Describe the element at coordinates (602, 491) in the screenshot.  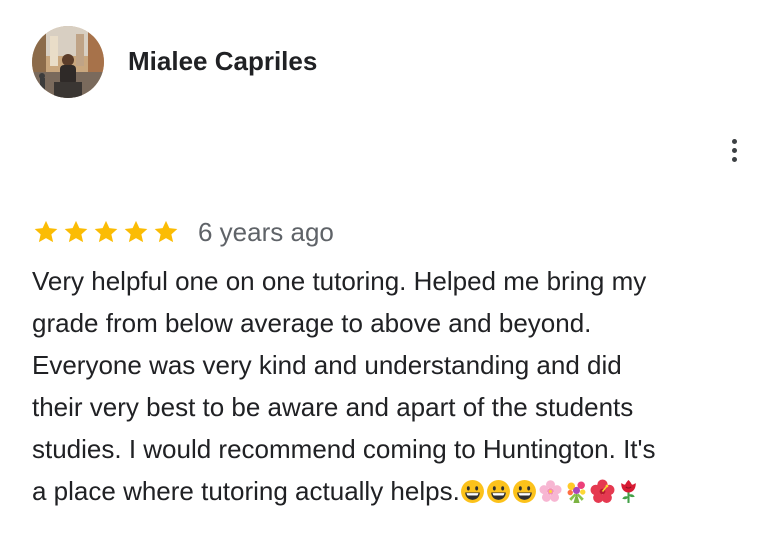
I see `hibiscus-emoji` at that location.